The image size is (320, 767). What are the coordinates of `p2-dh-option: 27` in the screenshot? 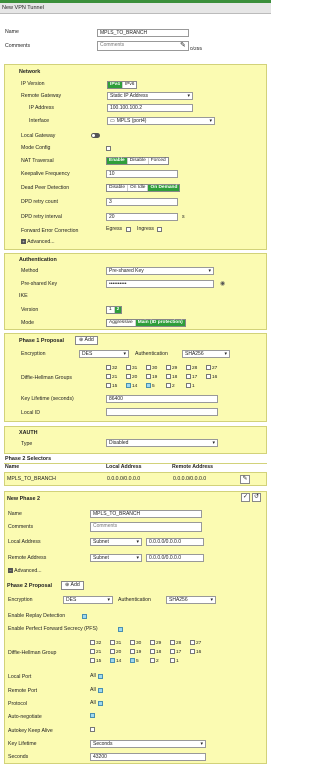 It's located at (195, 643).